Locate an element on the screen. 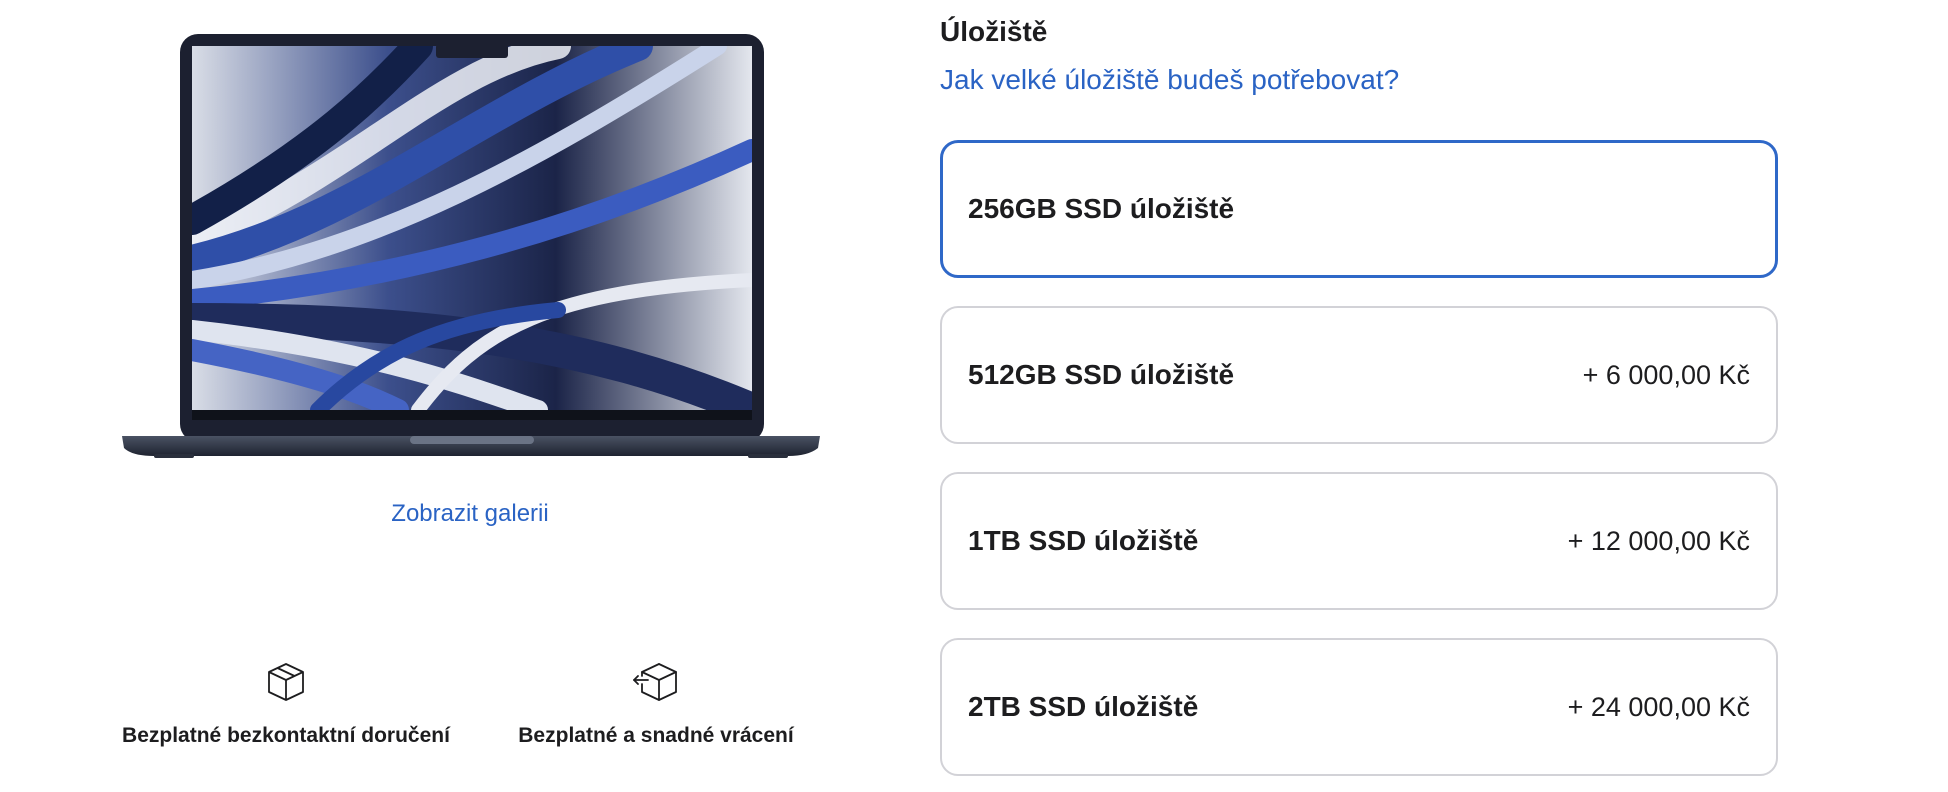 The height and width of the screenshot is (792, 1948). view-gallery-link: Zobrazit galerii is located at coordinates (470, 514).